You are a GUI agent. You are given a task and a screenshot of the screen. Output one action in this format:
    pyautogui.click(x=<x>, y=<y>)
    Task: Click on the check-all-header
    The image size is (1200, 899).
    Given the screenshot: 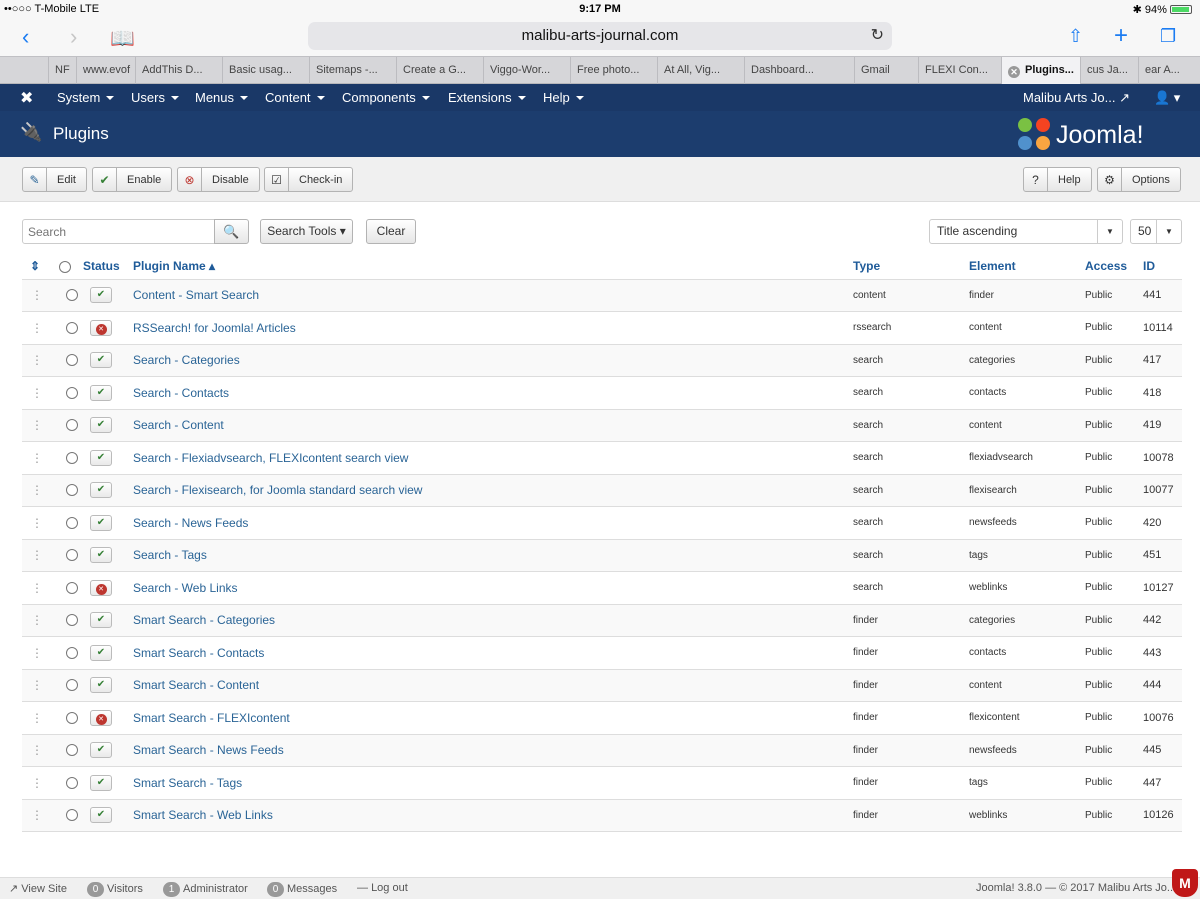 What is the action you would take?
    pyautogui.click(x=68, y=266)
    